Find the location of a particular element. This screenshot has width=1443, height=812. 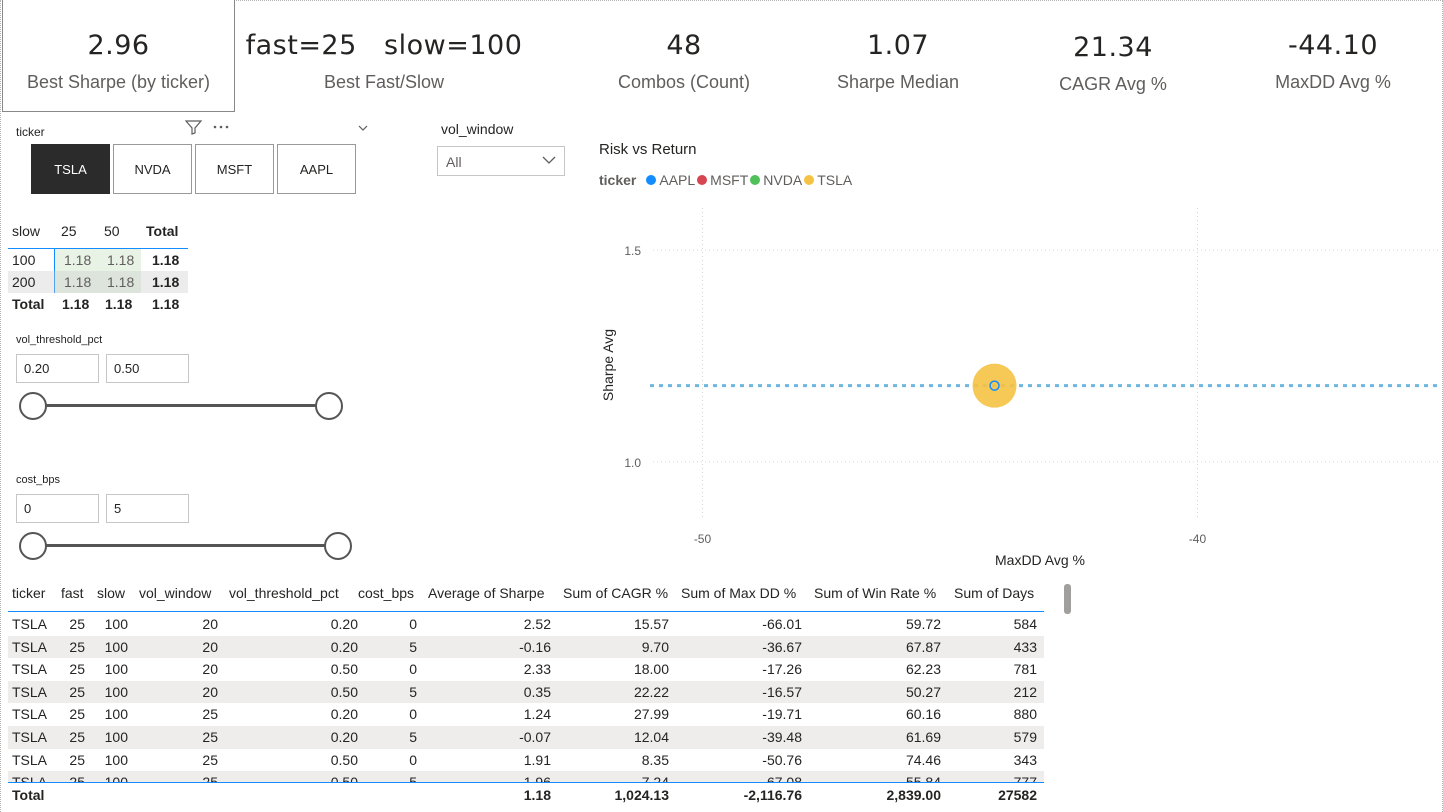

table-row: TSLA 25 100 20 0.50 0 2.33 18.00 -17.26 62.23 781 is located at coordinates (526, 669).